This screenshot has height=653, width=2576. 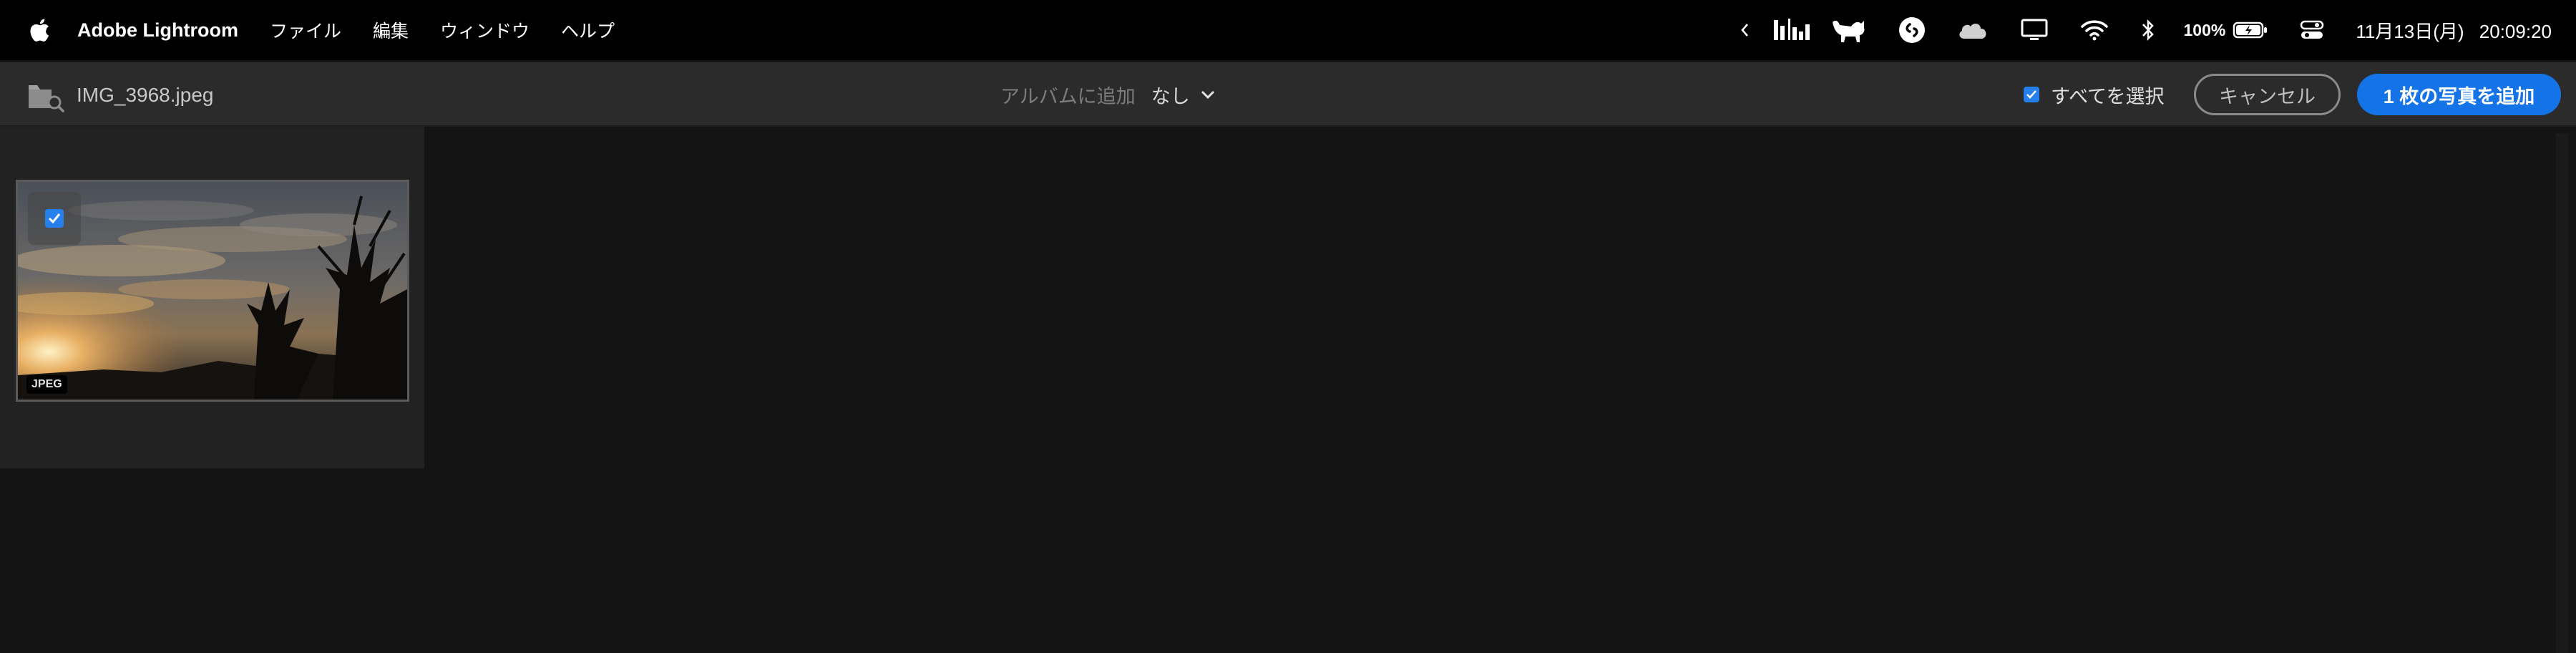 I want to click on cloud-icon, so click(x=1973, y=30).